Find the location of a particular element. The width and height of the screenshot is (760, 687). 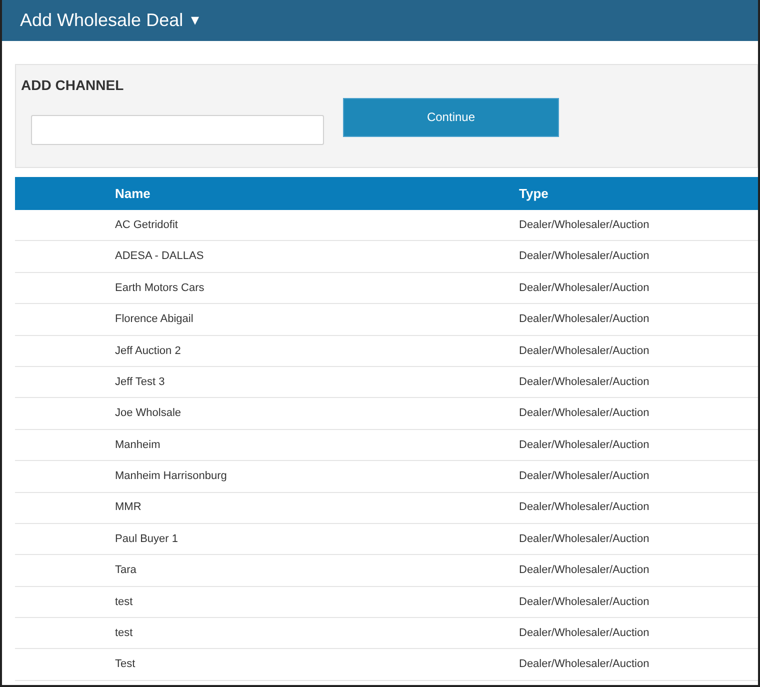

table-cell: Jeff Auction 2 is located at coordinates (148, 350).